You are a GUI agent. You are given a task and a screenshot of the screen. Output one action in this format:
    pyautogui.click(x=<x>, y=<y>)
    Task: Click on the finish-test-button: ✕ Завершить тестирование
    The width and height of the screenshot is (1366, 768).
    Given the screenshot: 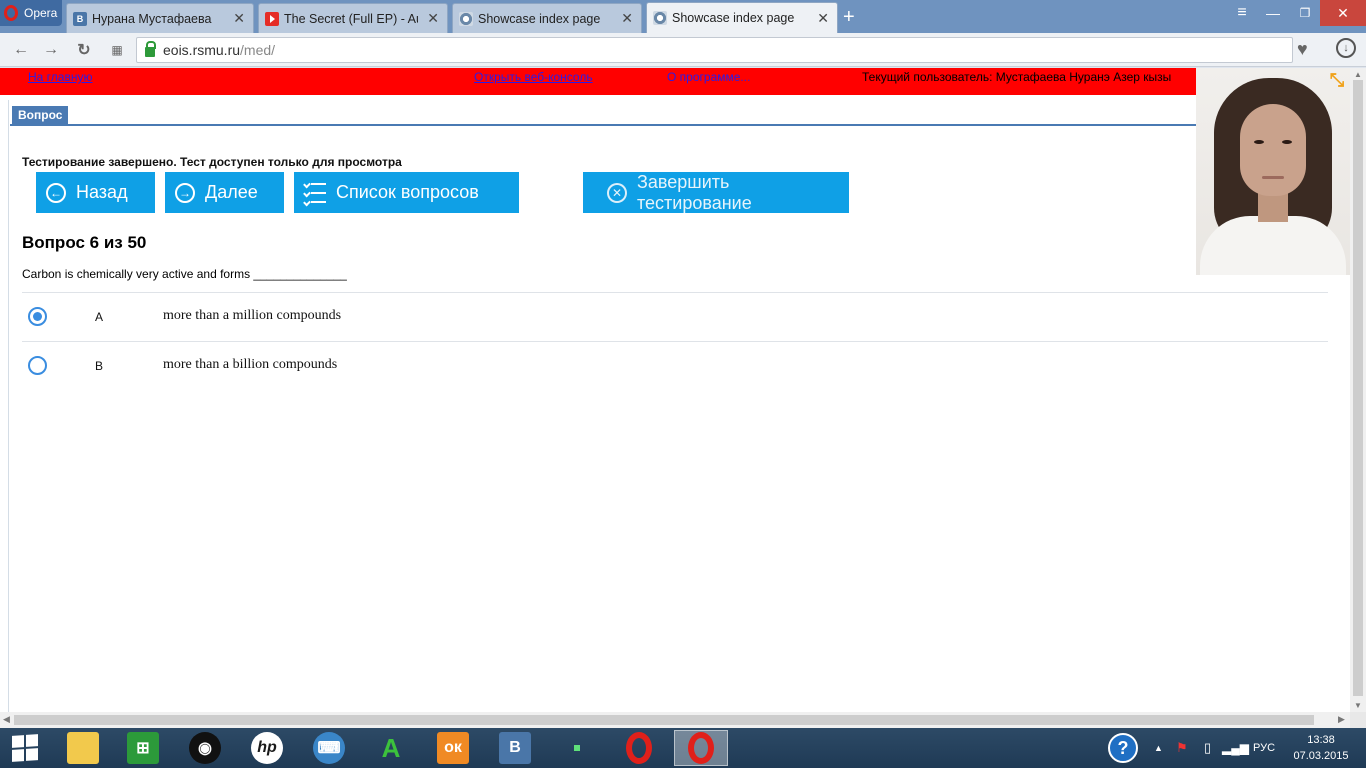 What is the action you would take?
    pyautogui.click(x=716, y=192)
    